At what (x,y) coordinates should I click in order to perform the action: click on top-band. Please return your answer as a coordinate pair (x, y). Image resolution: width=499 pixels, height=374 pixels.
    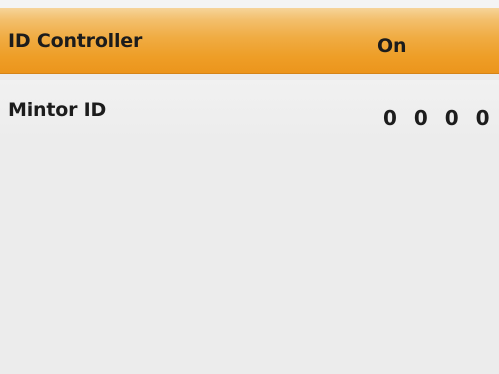
    Looking at the image, I should click on (249, 4).